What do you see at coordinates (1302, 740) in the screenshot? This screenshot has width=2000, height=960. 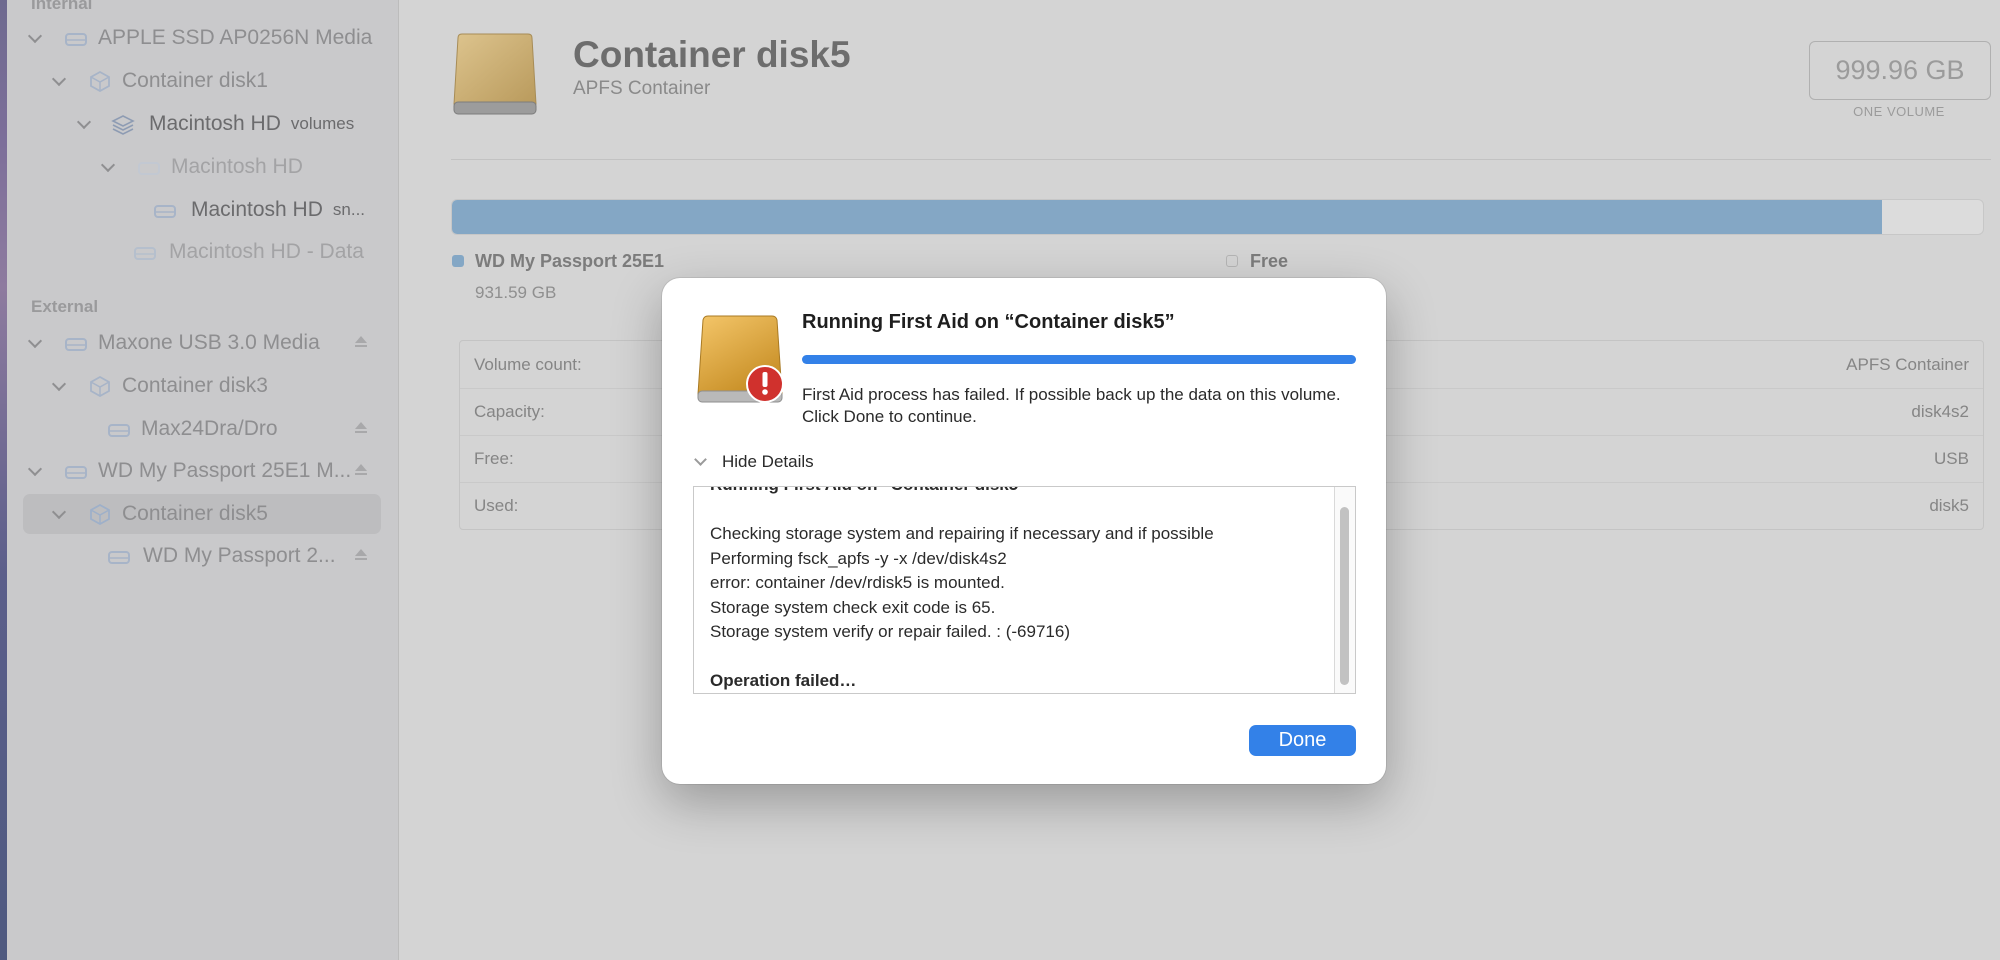 I see `done-button: Done` at bounding box center [1302, 740].